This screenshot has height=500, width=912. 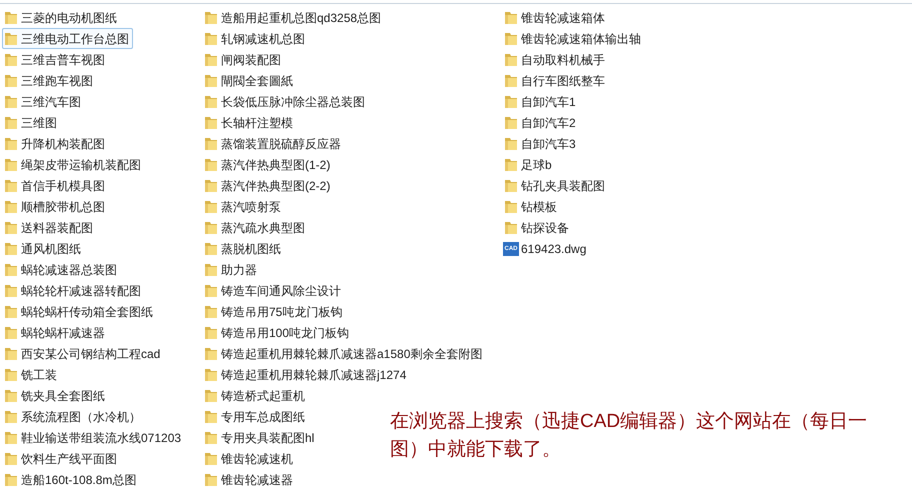 What do you see at coordinates (55, 143) in the screenshot?
I see `file-item: 升降机构装配图` at bounding box center [55, 143].